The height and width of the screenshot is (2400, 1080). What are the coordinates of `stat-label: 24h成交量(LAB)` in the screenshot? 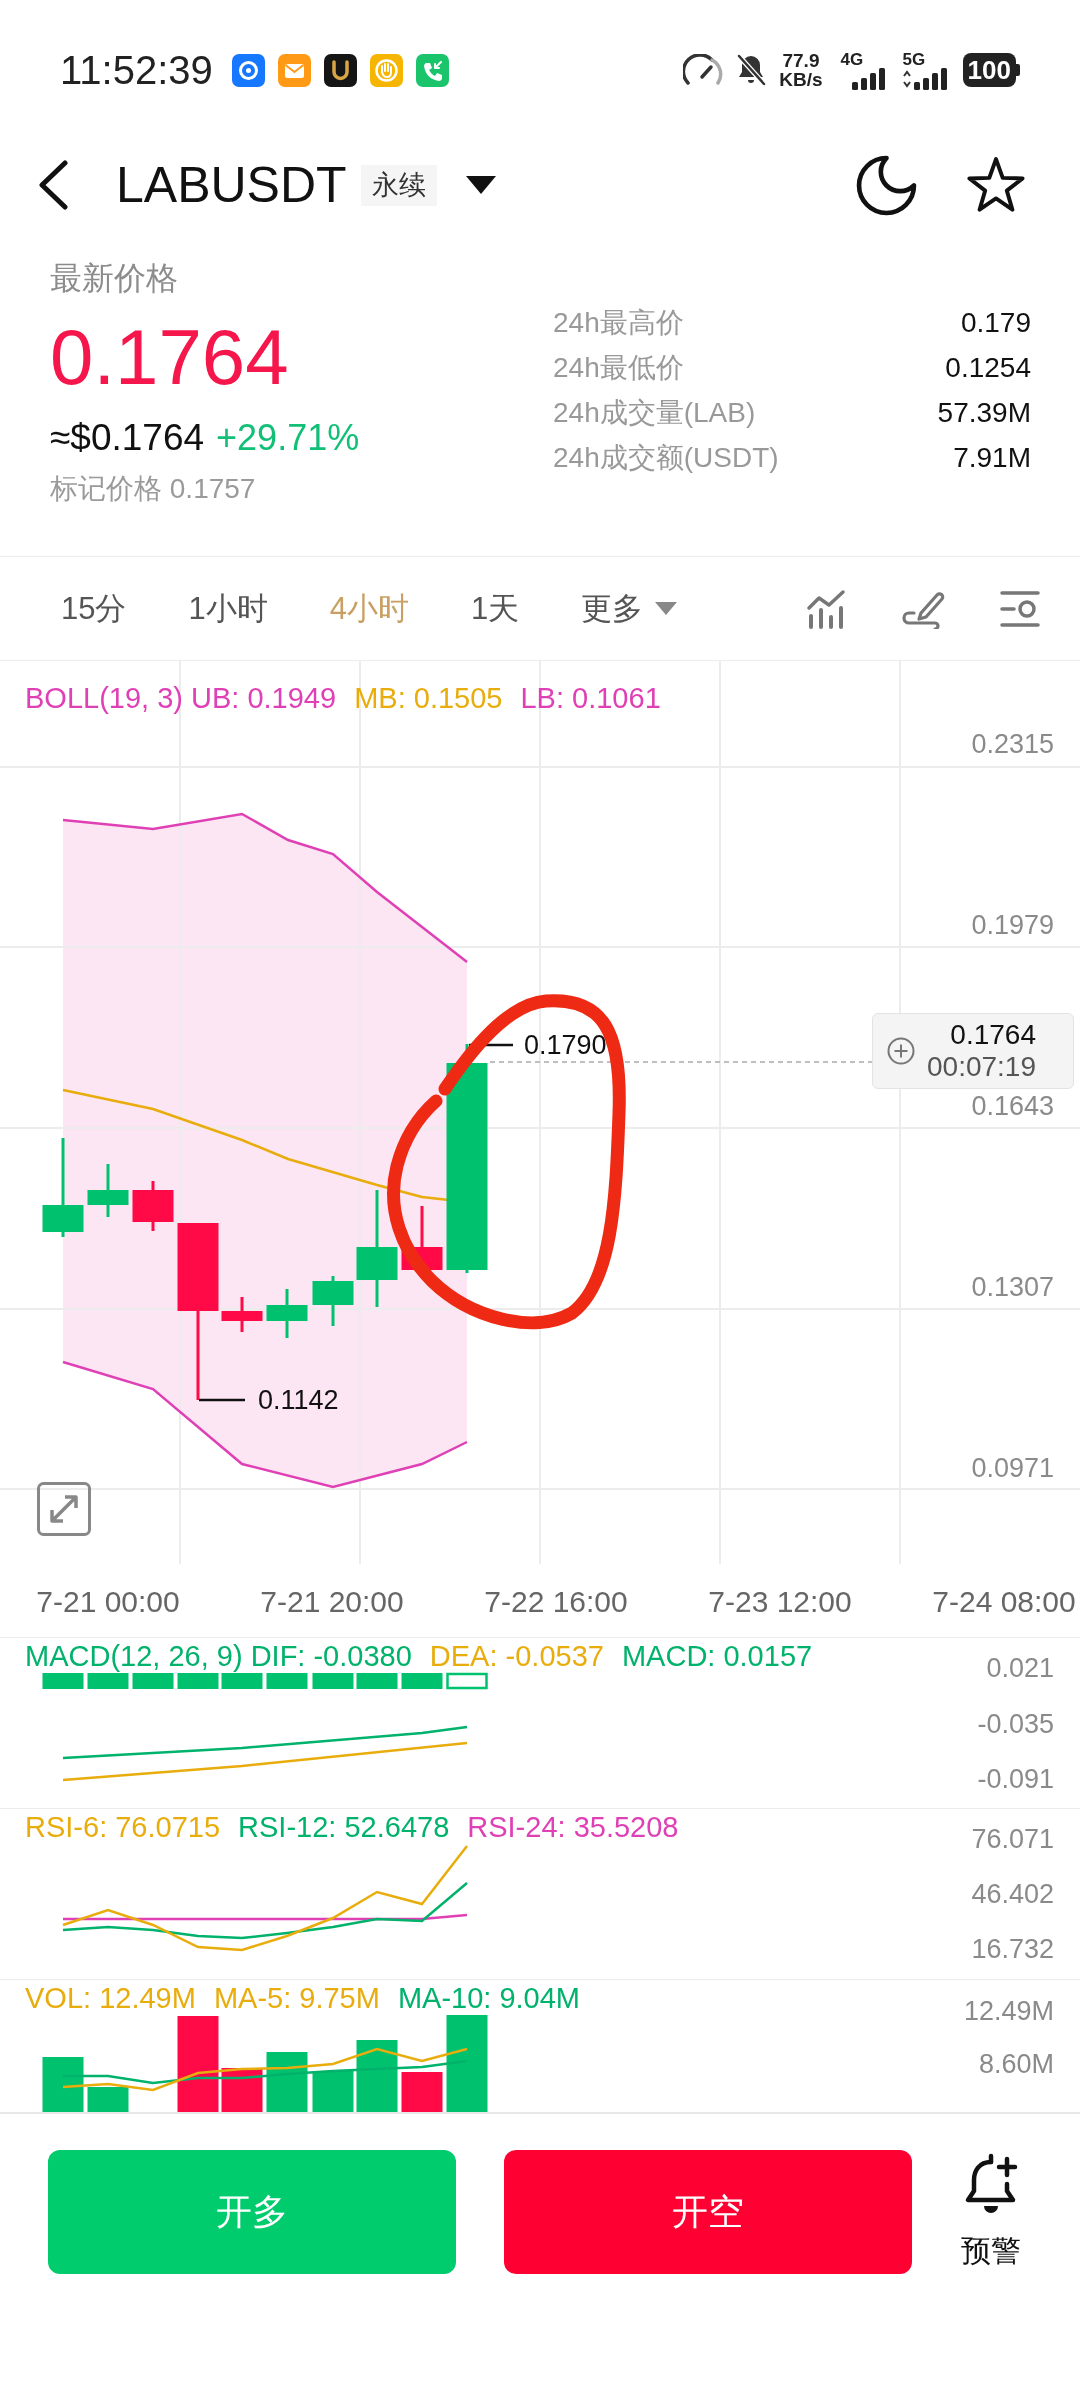 It's located at (654, 412).